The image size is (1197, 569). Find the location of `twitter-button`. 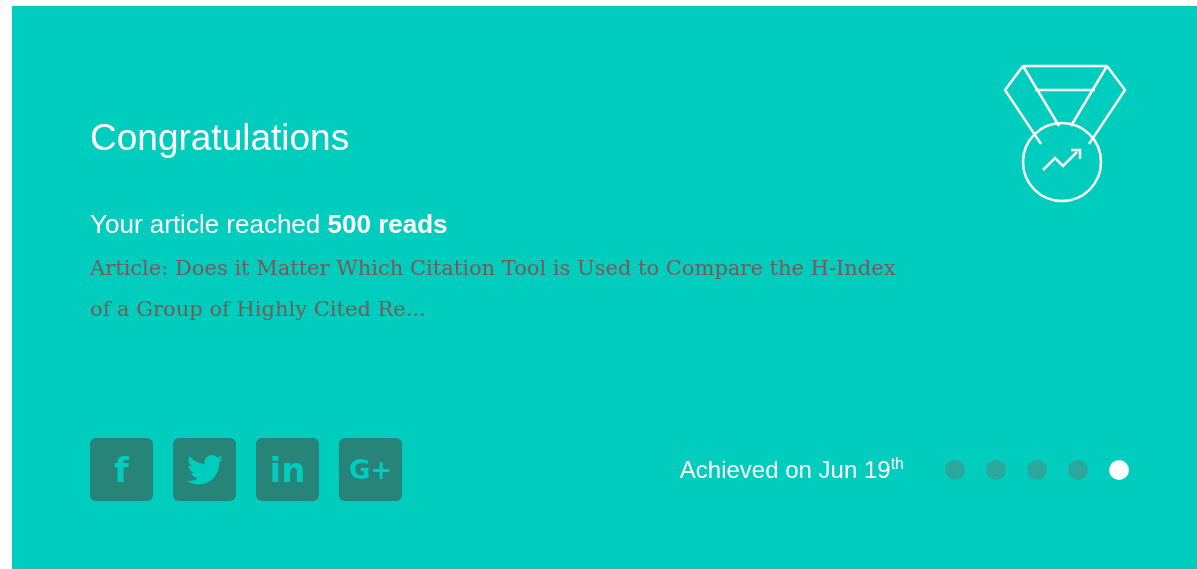

twitter-button is located at coordinates (204, 469).